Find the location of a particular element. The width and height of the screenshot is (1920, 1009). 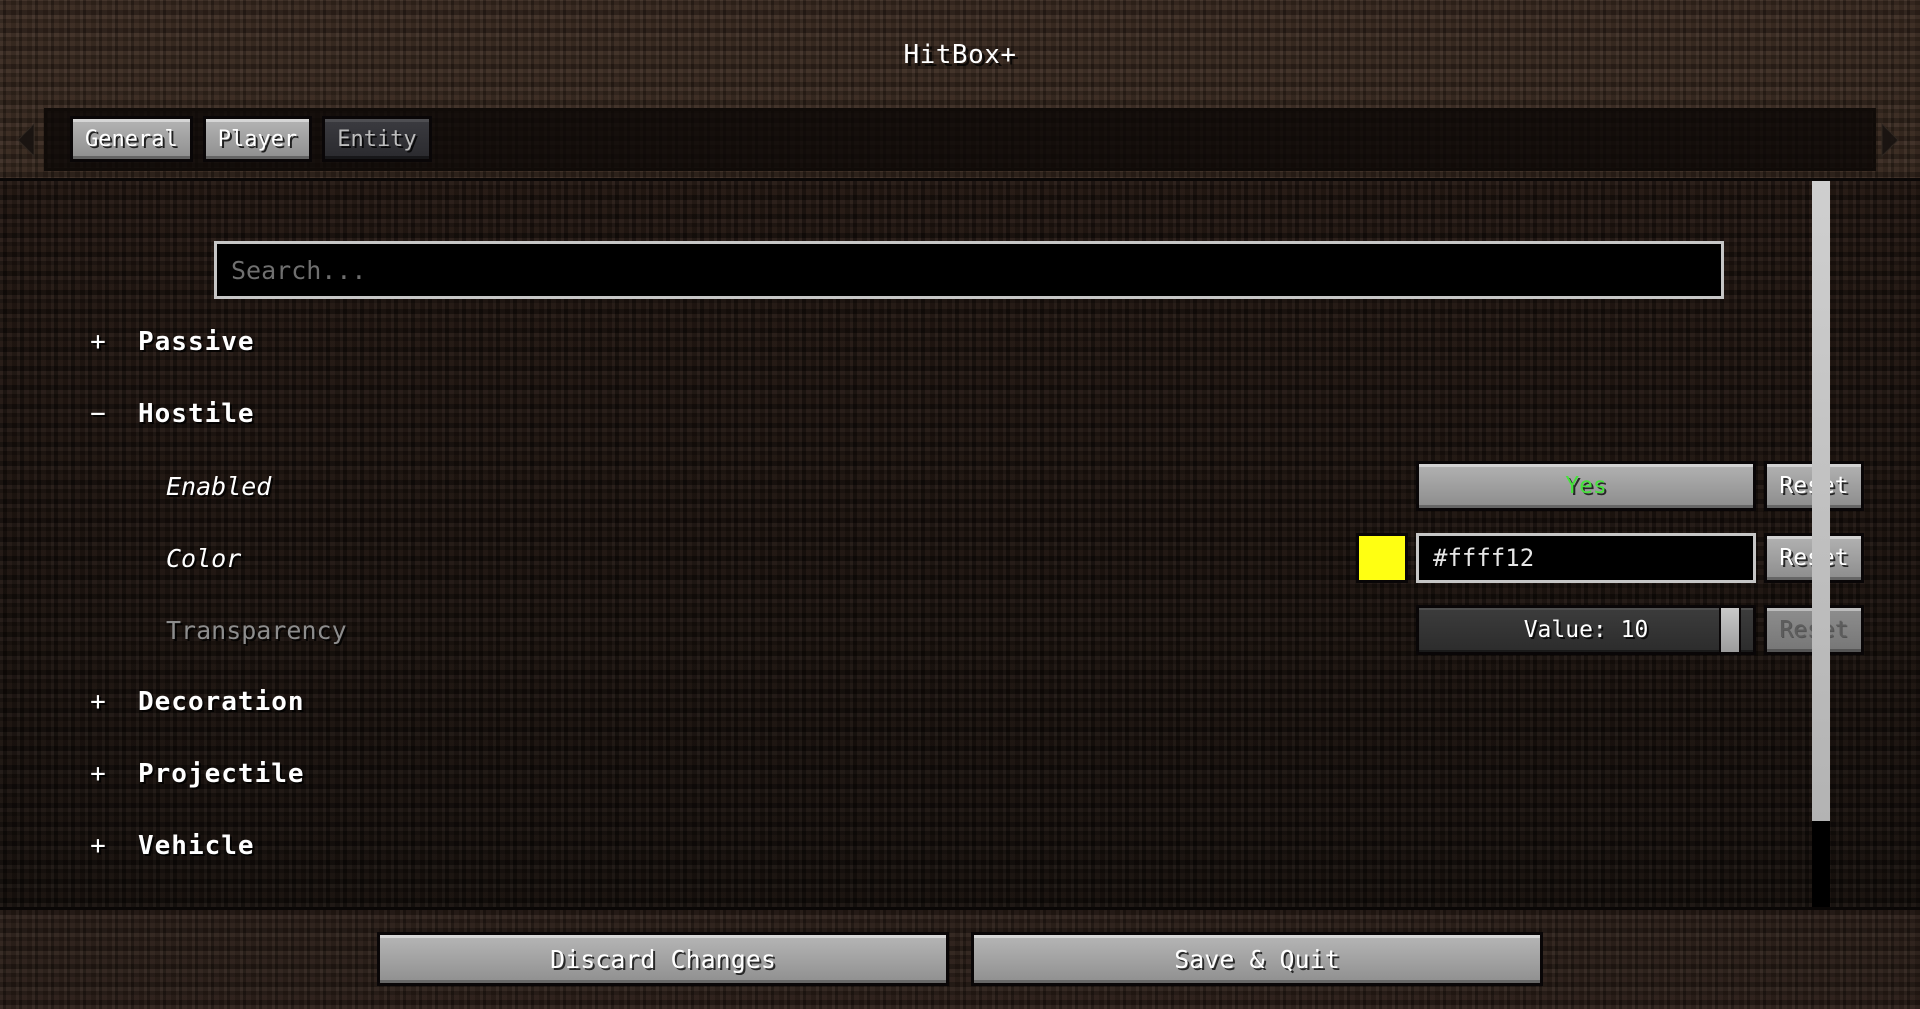

transparency-slider-value: Value: 10 is located at coordinates (1586, 630).